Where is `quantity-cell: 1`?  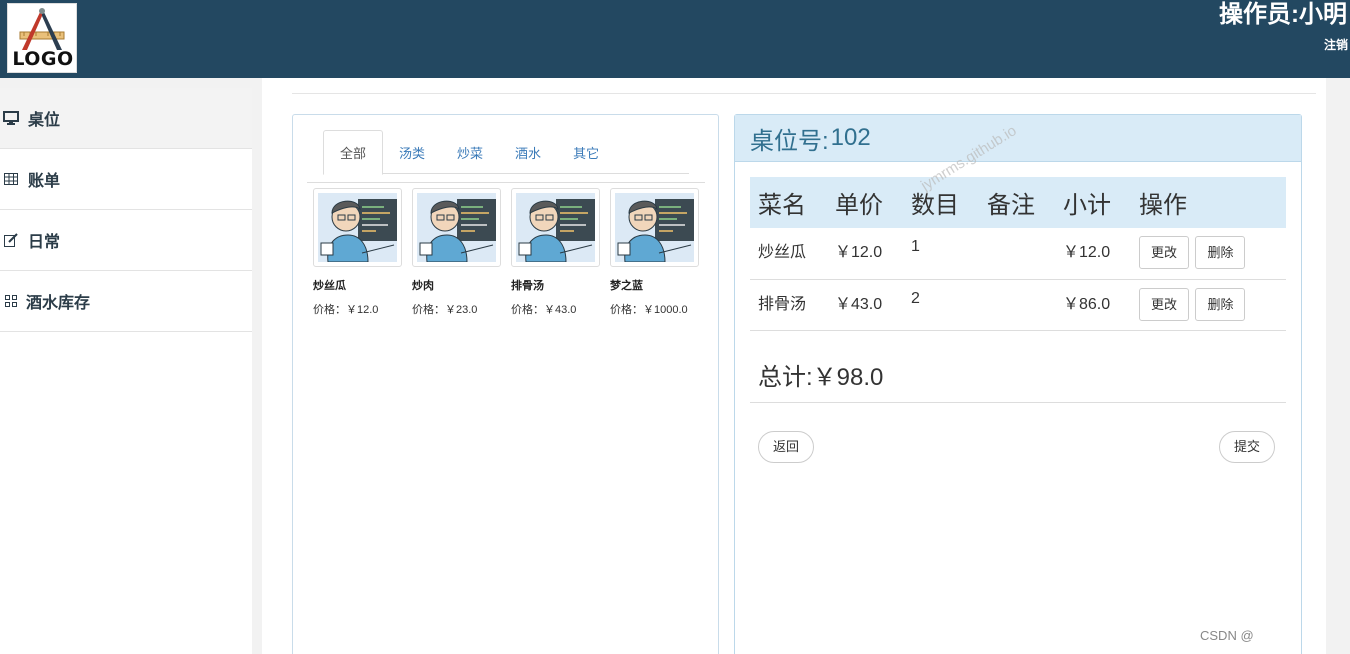
quantity-cell: 1 is located at coordinates (941, 254).